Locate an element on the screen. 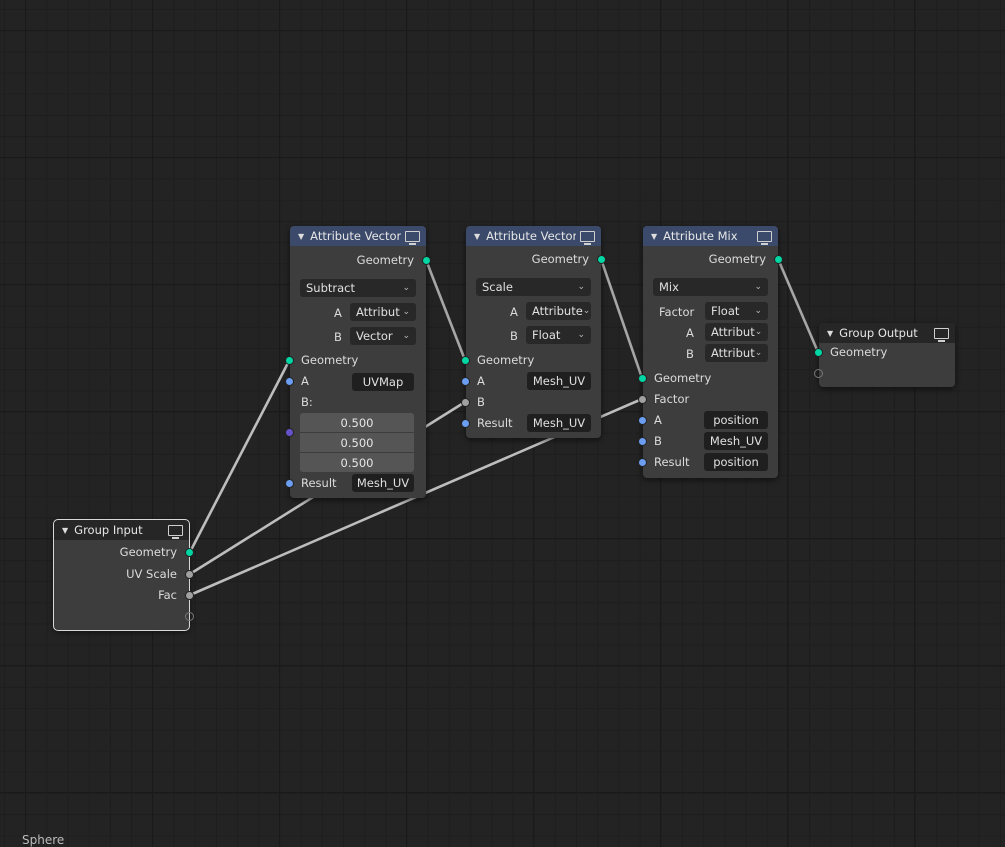 Image resolution: width=1005 pixels, height=847 pixels. link-vector2-to-mix is located at coordinates (621, 318).